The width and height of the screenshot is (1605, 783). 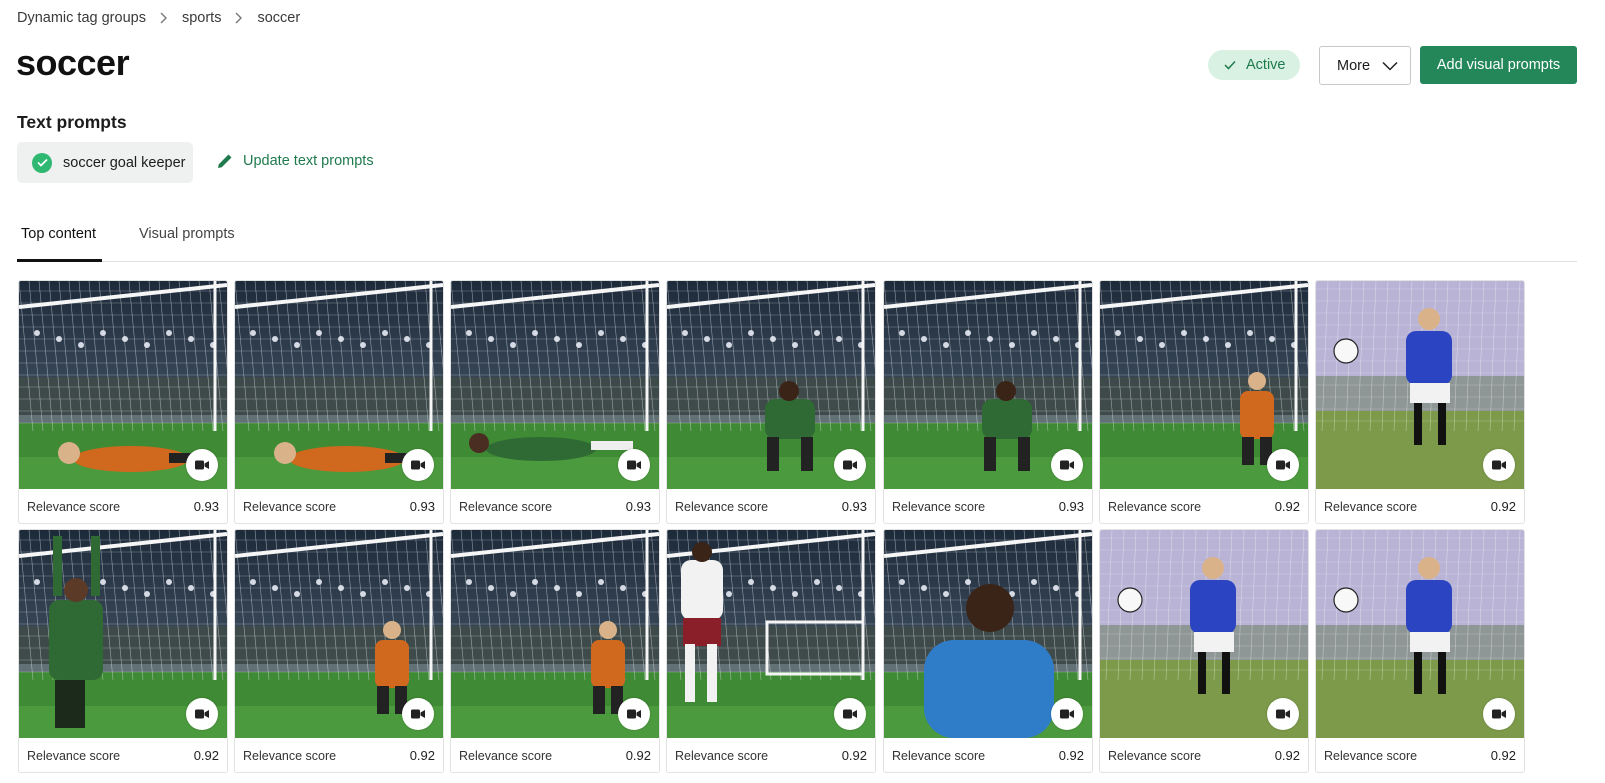 I want to click on text-prompt-chip: soccer goal keeper, so click(x=105, y=162).